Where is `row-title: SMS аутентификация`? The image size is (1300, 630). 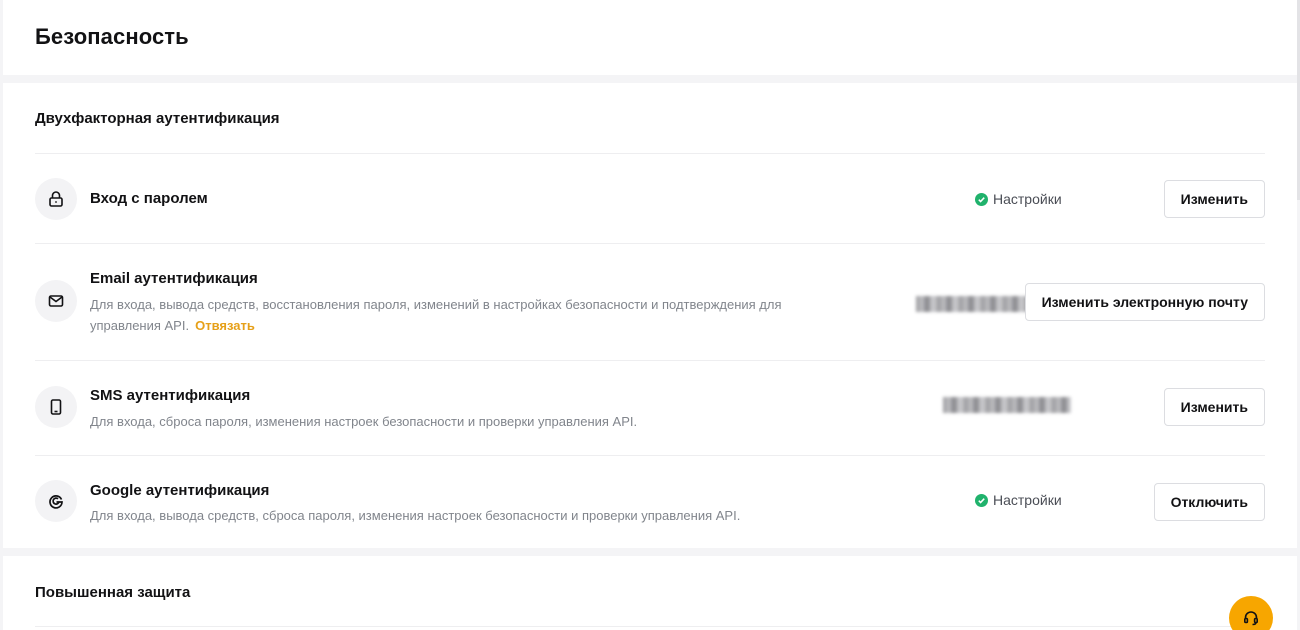 row-title: SMS аутентификация is located at coordinates (170, 395).